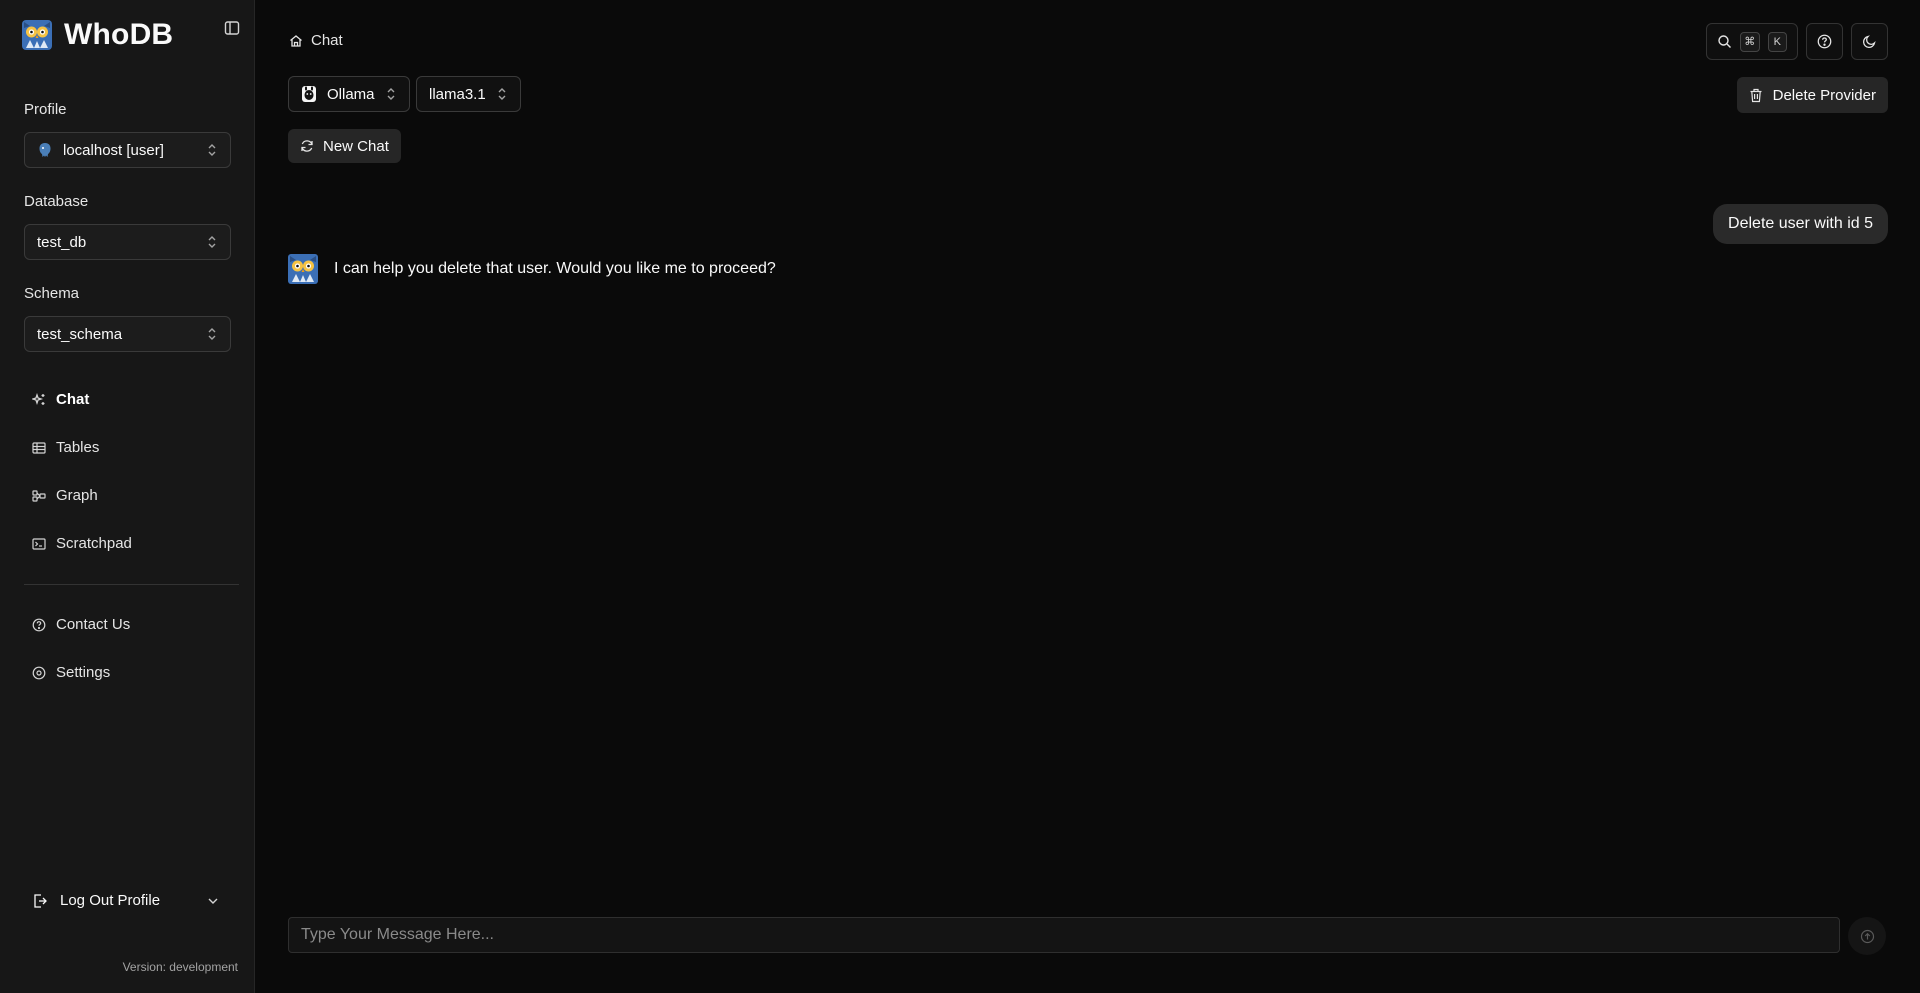  I want to click on assistant-avatar-icon, so click(303, 269).